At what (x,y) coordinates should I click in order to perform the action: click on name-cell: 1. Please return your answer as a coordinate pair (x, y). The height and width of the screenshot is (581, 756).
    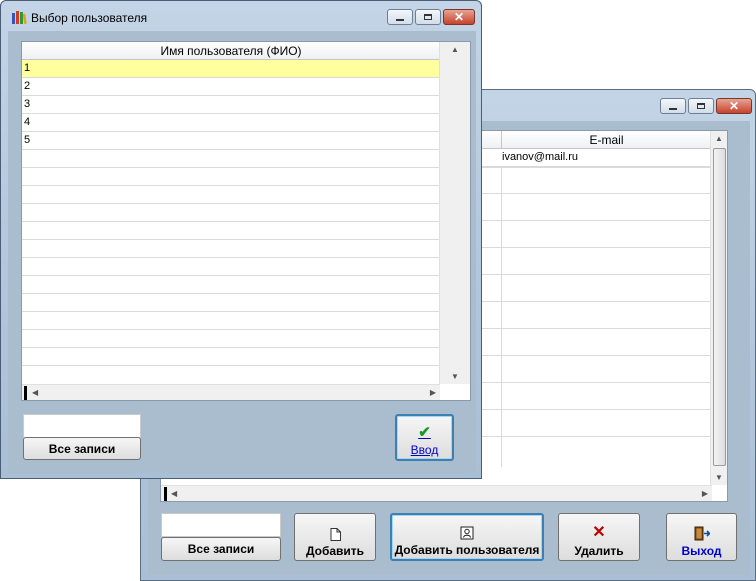
    Looking at the image, I should click on (27, 68).